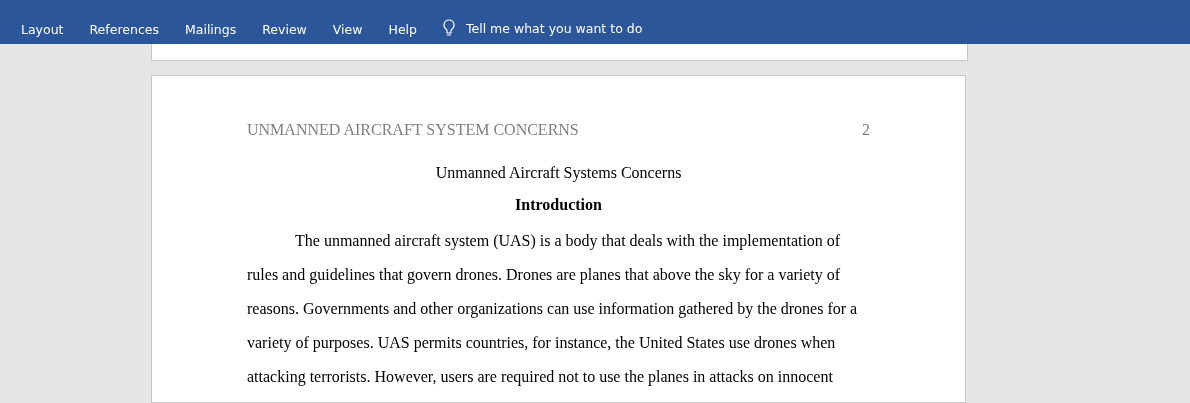  Describe the element at coordinates (558, 173) in the screenshot. I see `document-title: Unmanned Aircraft Systems Concerns` at that location.